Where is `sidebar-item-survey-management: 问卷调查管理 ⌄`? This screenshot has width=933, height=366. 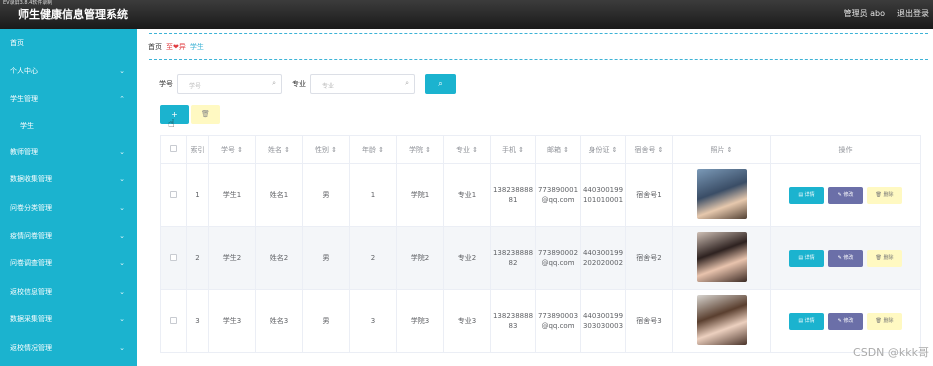
sidebar-item-survey-management: 问卷调查管理 ⌄ is located at coordinates (68, 263).